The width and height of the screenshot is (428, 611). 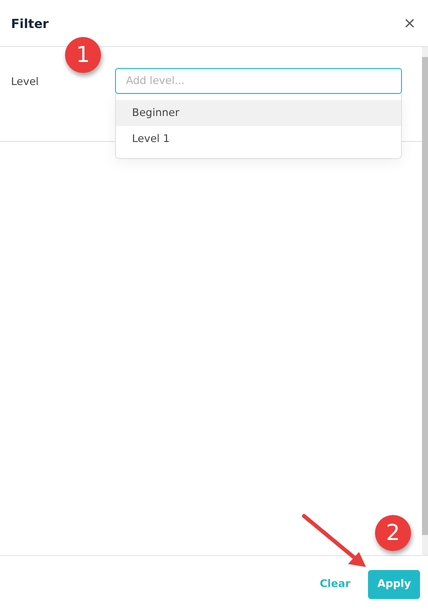 What do you see at coordinates (393, 533) in the screenshot?
I see `step-badge: 2` at bounding box center [393, 533].